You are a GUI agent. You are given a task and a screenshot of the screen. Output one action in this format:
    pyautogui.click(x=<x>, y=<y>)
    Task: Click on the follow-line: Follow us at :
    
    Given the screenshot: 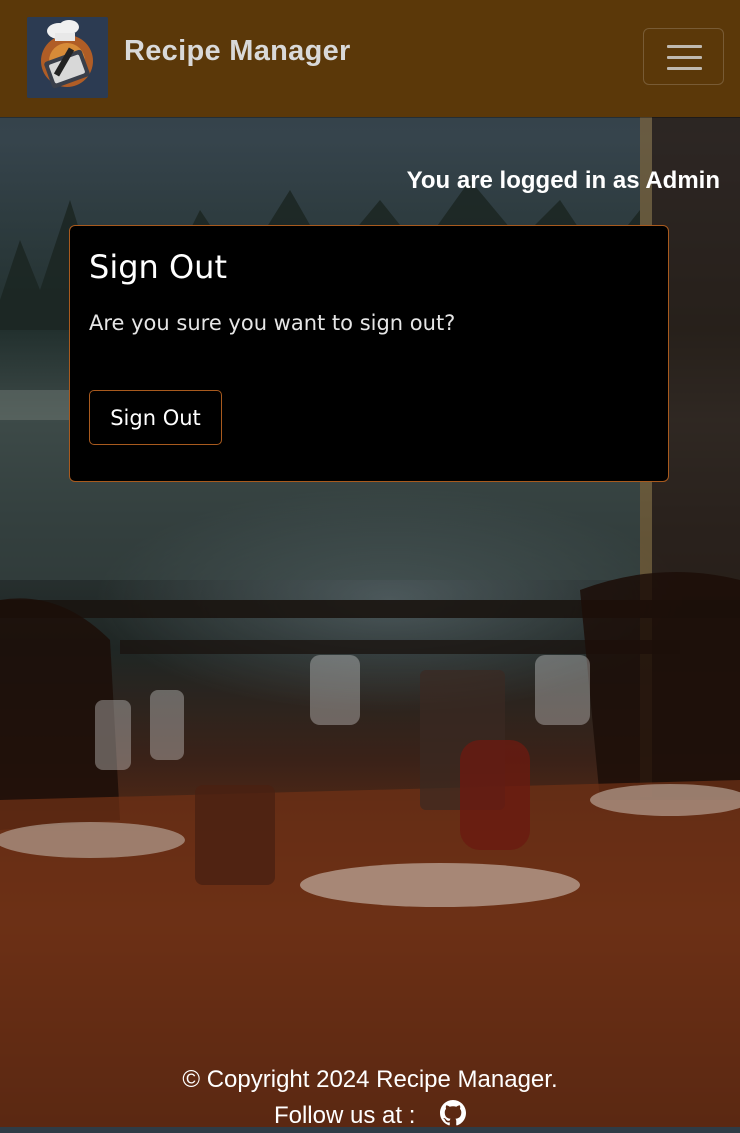 What is the action you would take?
    pyautogui.click(x=370, y=1116)
    